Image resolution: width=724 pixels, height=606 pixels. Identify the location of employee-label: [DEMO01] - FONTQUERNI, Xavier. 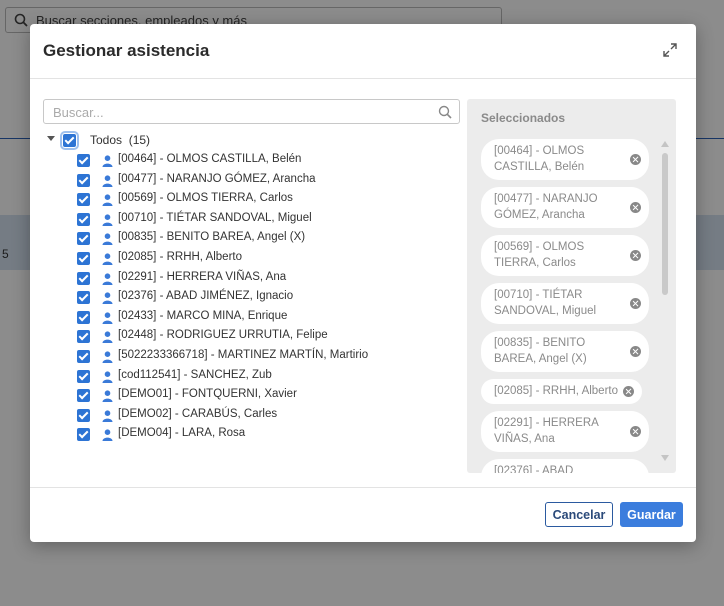
(207, 394).